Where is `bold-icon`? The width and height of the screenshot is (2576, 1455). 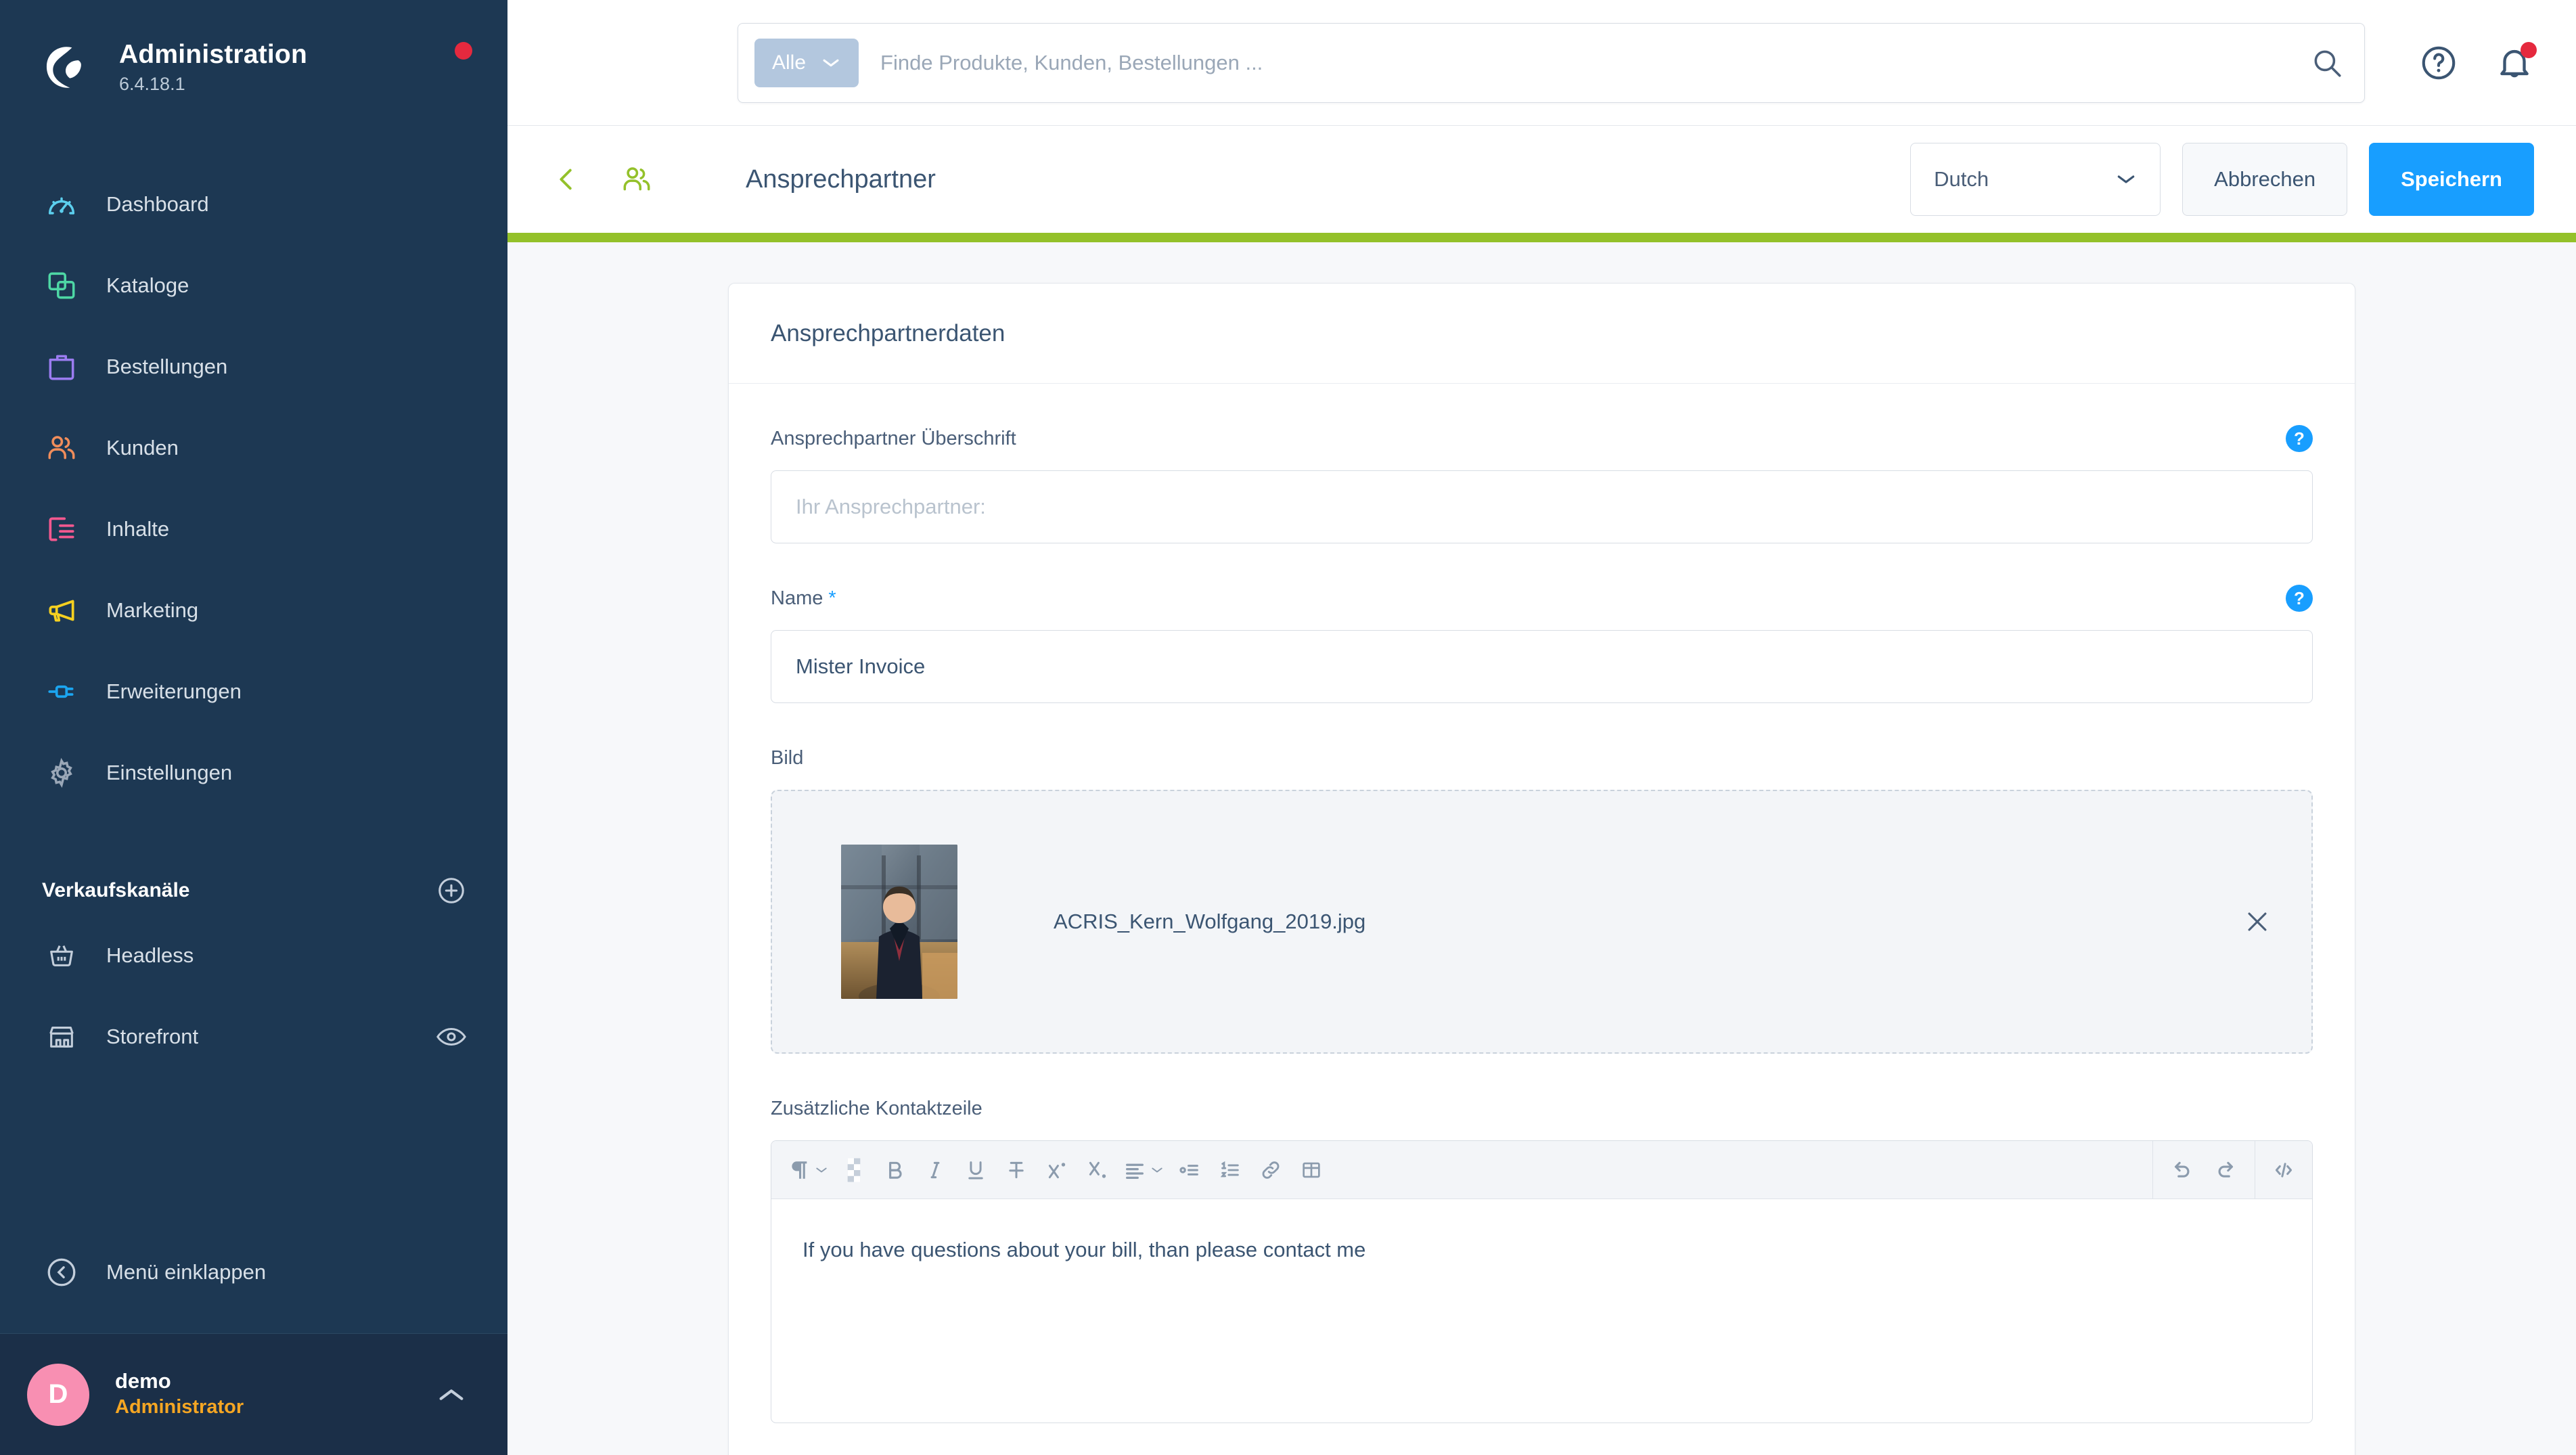 bold-icon is located at coordinates (894, 1170).